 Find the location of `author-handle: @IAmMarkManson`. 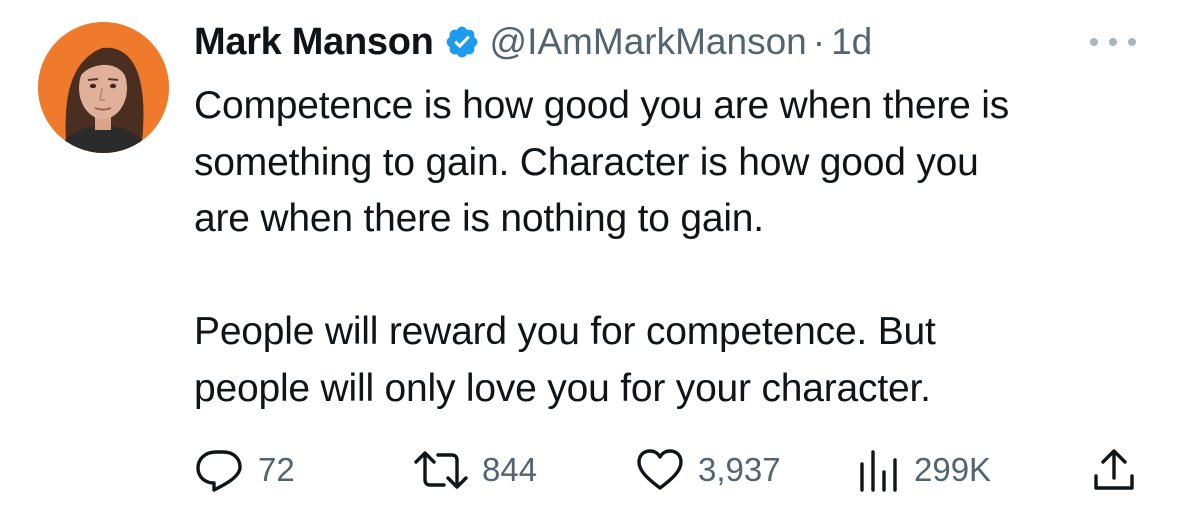

author-handle: @IAmMarkManson is located at coordinates (648, 42).